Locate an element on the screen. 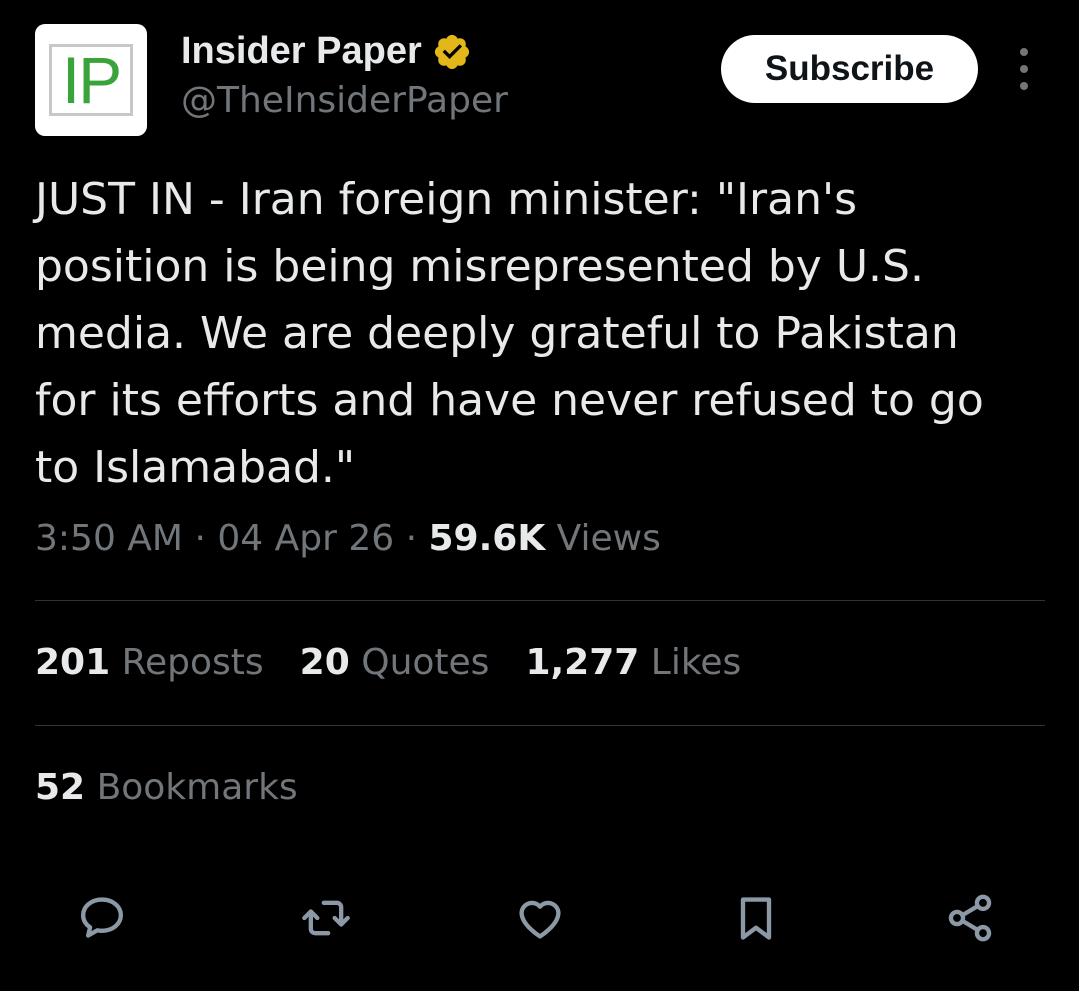 The width and height of the screenshot is (1079, 991). like-icon is located at coordinates (540, 919).